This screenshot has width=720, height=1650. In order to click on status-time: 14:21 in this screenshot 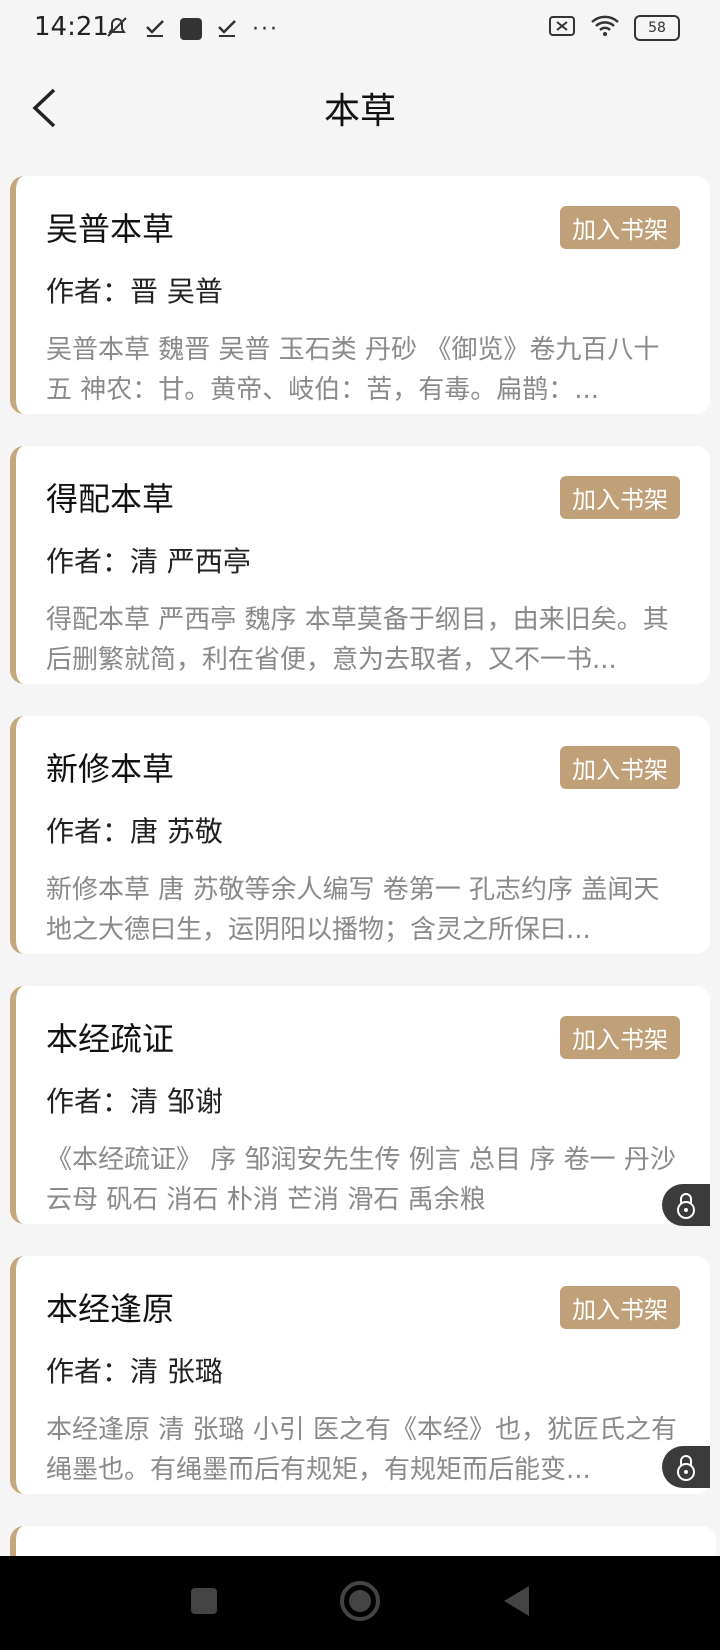, I will do `click(71, 27)`.